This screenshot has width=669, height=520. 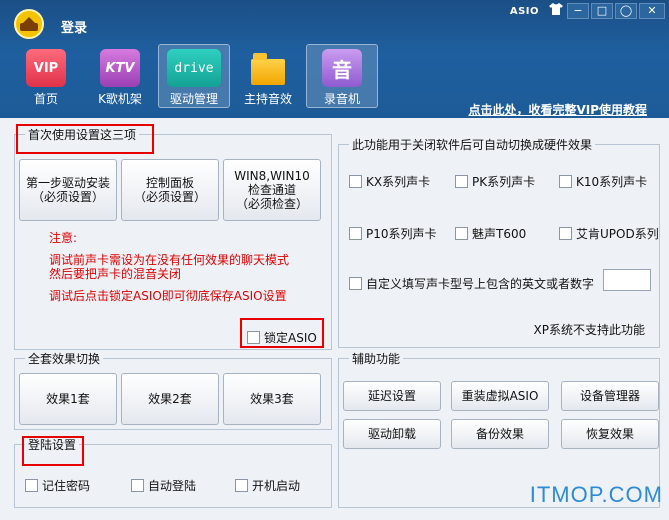 What do you see at coordinates (68, 399) in the screenshot?
I see `effect-set-1-button: 效果1套` at bounding box center [68, 399].